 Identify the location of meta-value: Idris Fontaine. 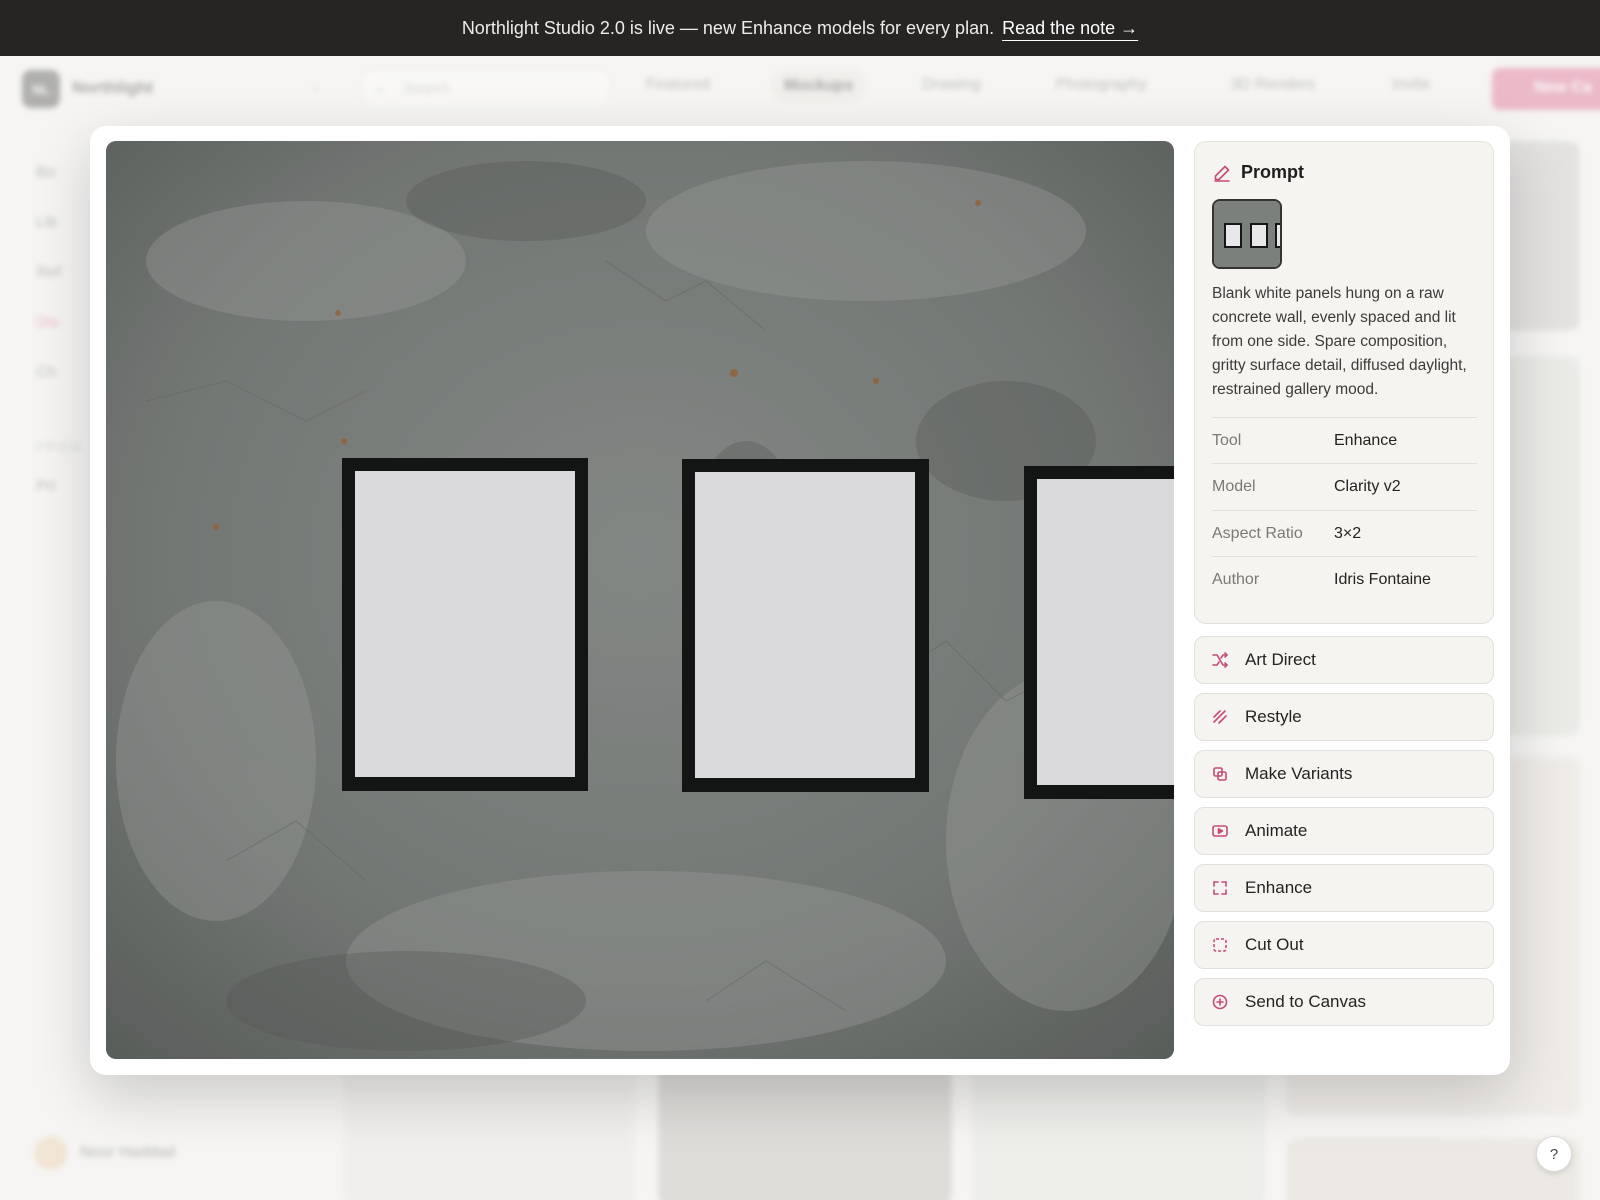
(1382, 579).